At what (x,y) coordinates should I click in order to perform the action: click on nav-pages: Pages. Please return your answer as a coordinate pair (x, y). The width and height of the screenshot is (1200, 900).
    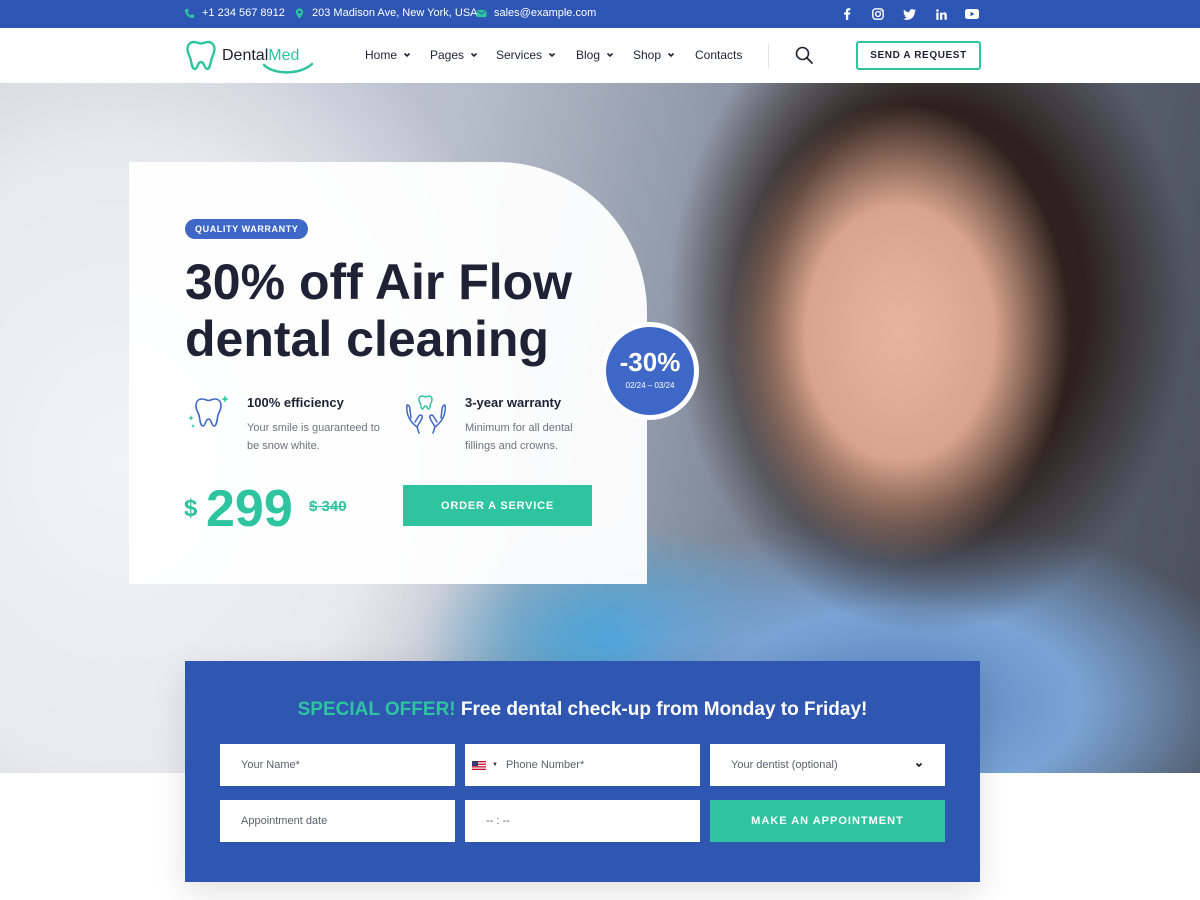
    Looking at the image, I should click on (454, 55).